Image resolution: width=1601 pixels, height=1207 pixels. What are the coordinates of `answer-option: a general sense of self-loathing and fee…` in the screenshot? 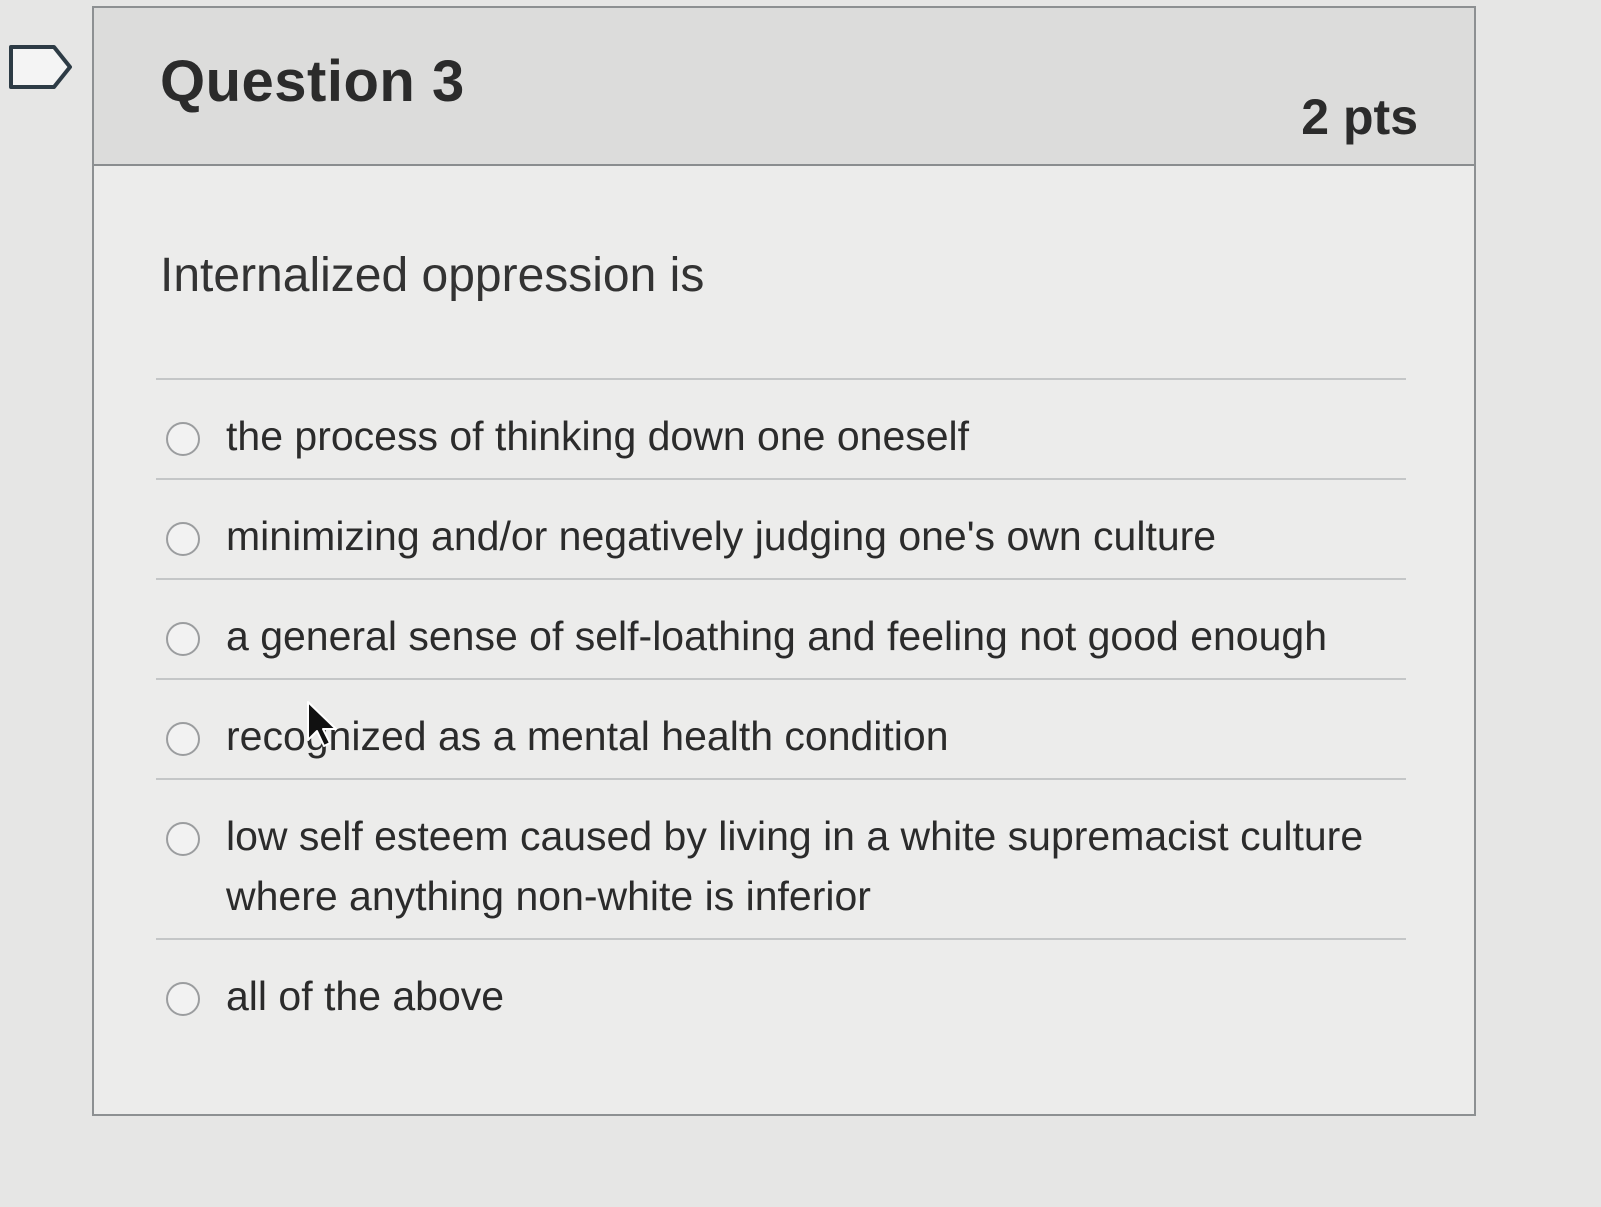 It's located at (781, 628).